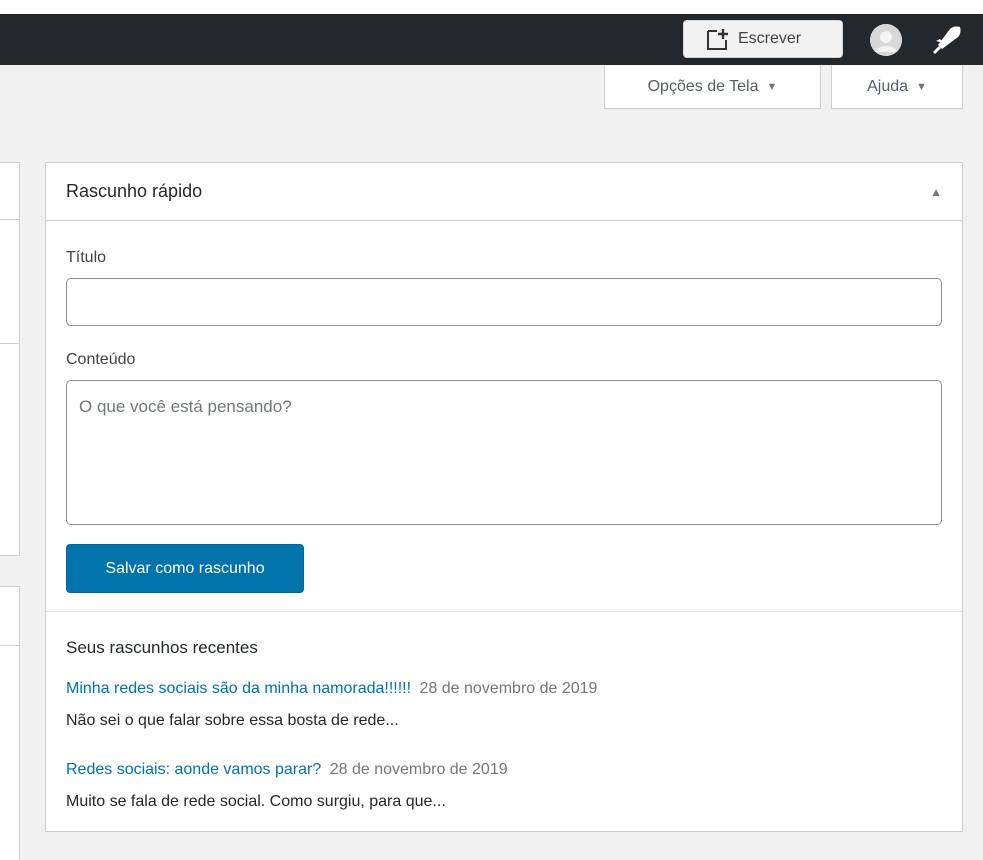 This screenshot has width=983, height=860. Describe the element at coordinates (504, 192) in the screenshot. I see `widget-header: Rascunho rápido ▲` at that location.